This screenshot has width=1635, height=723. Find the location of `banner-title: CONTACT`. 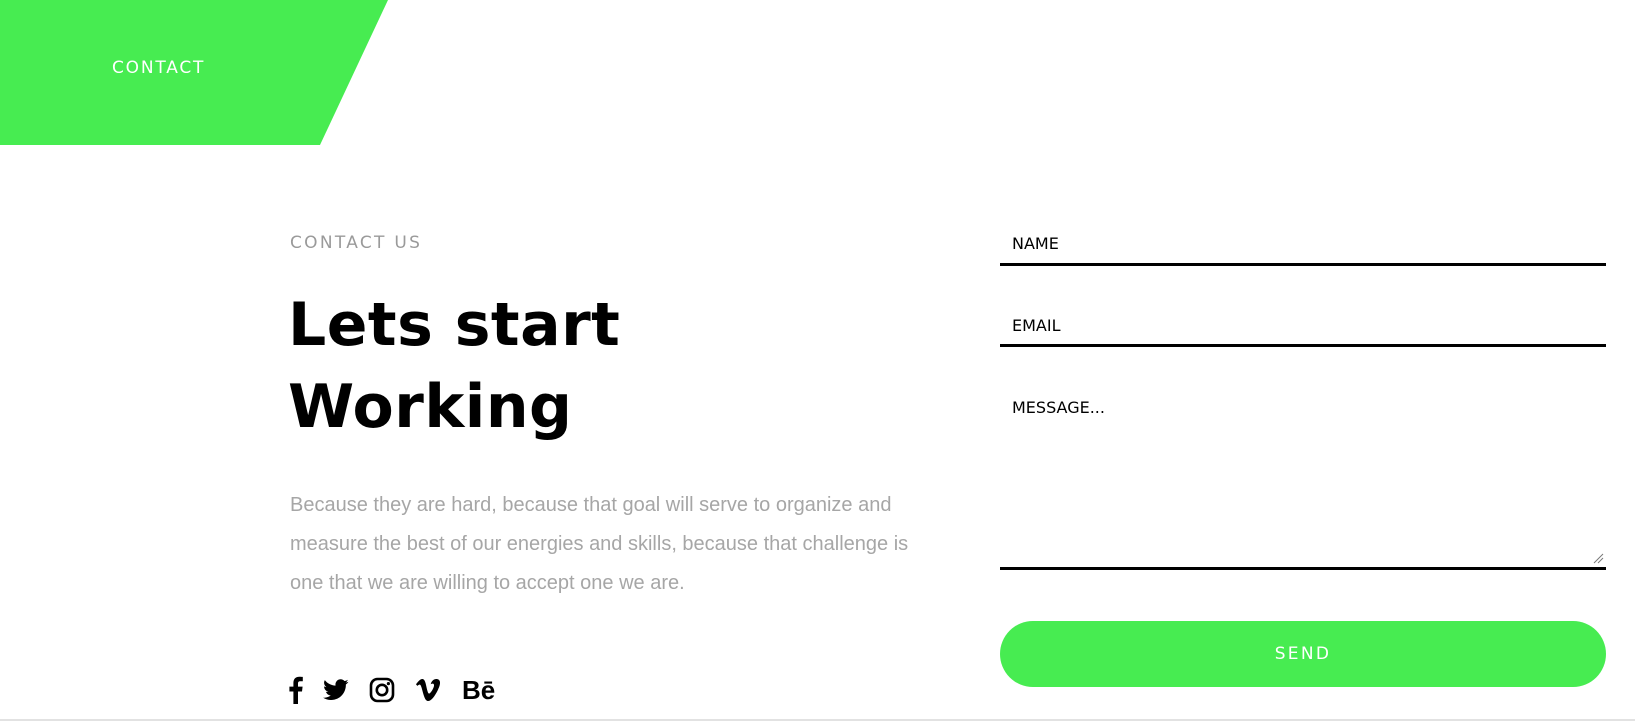

banner-title: CONTACT is located at coordinates (159, 68).